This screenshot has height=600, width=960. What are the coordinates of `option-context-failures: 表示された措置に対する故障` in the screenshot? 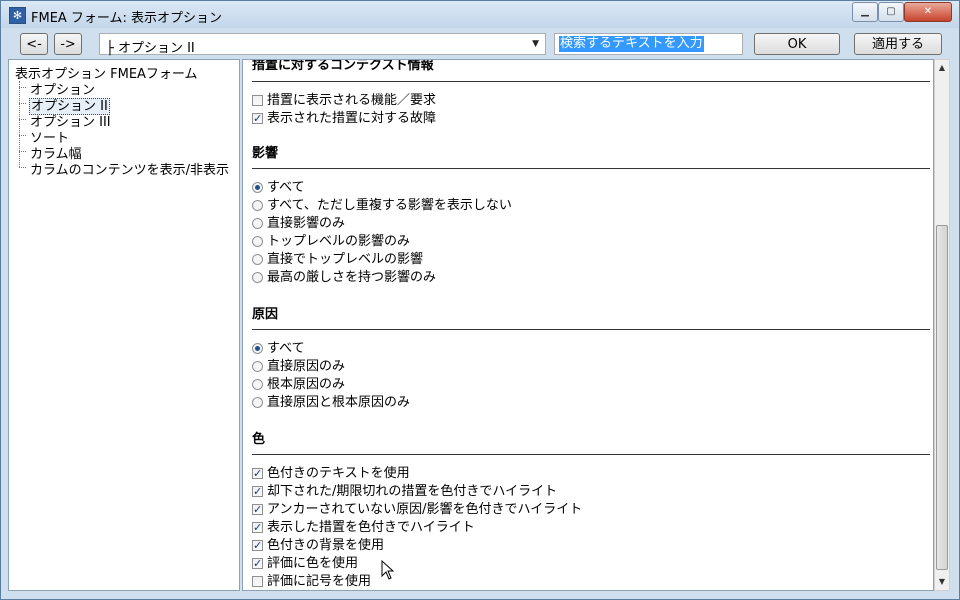 It's located at (344, 119).